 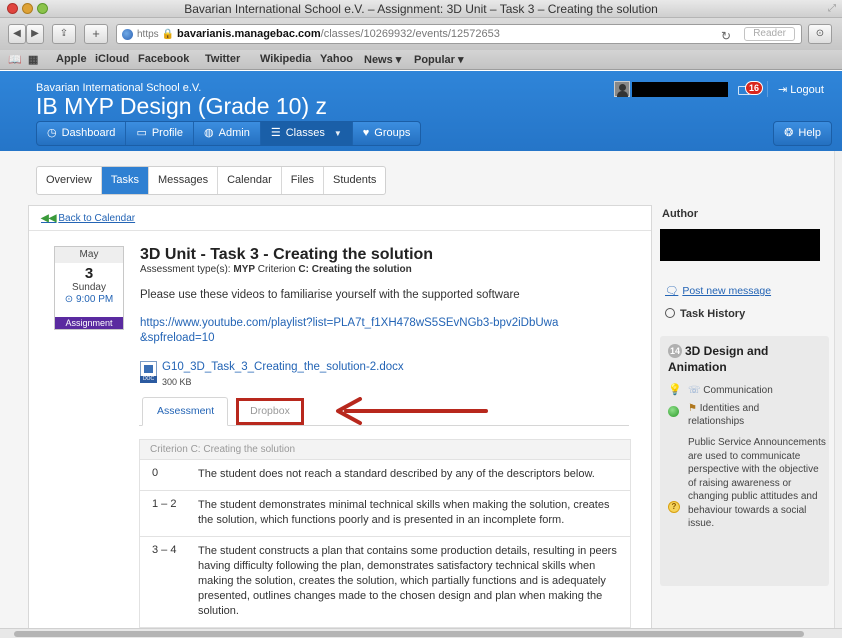 I want to click on bookmark-facebook: Facebook, so click(x=163, y=59).